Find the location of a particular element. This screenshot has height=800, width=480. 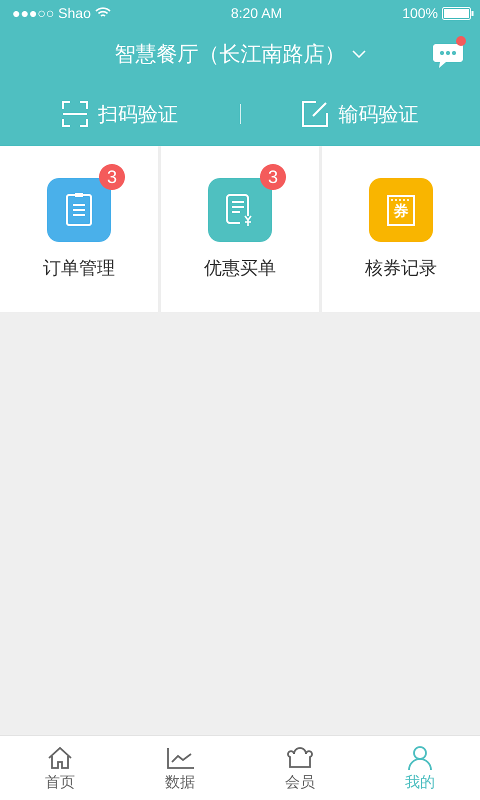

tab-item: 会员 is located at coordinates (300, 768).